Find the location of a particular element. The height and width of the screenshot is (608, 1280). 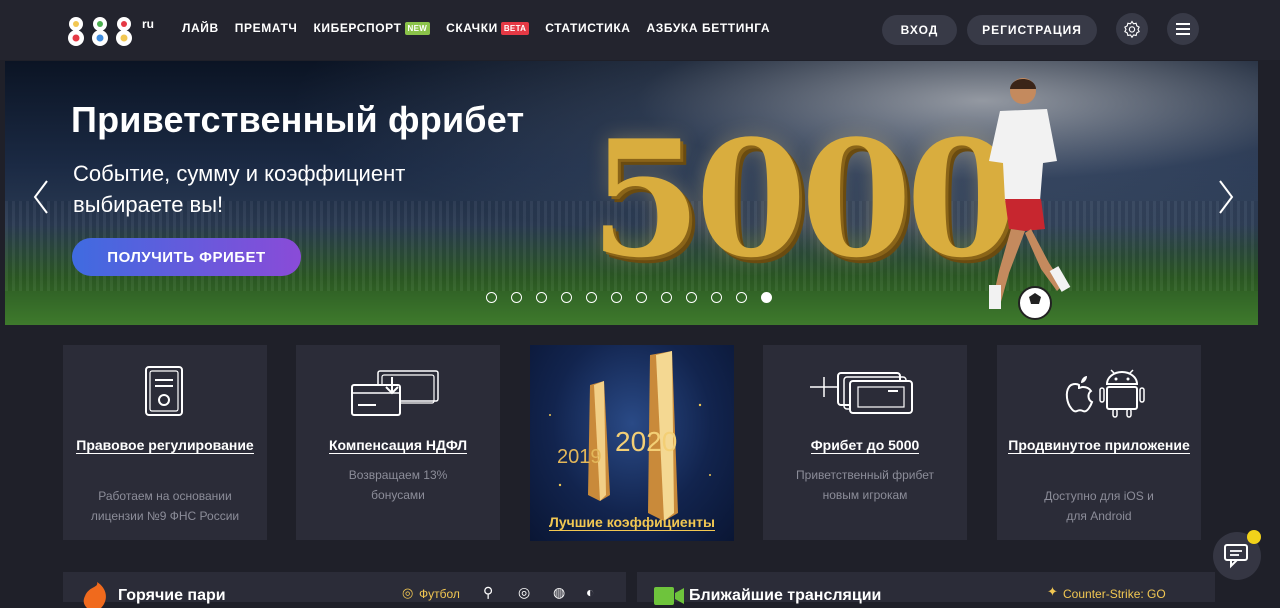

year-left: 2019 is located at coordinates (579, 457).